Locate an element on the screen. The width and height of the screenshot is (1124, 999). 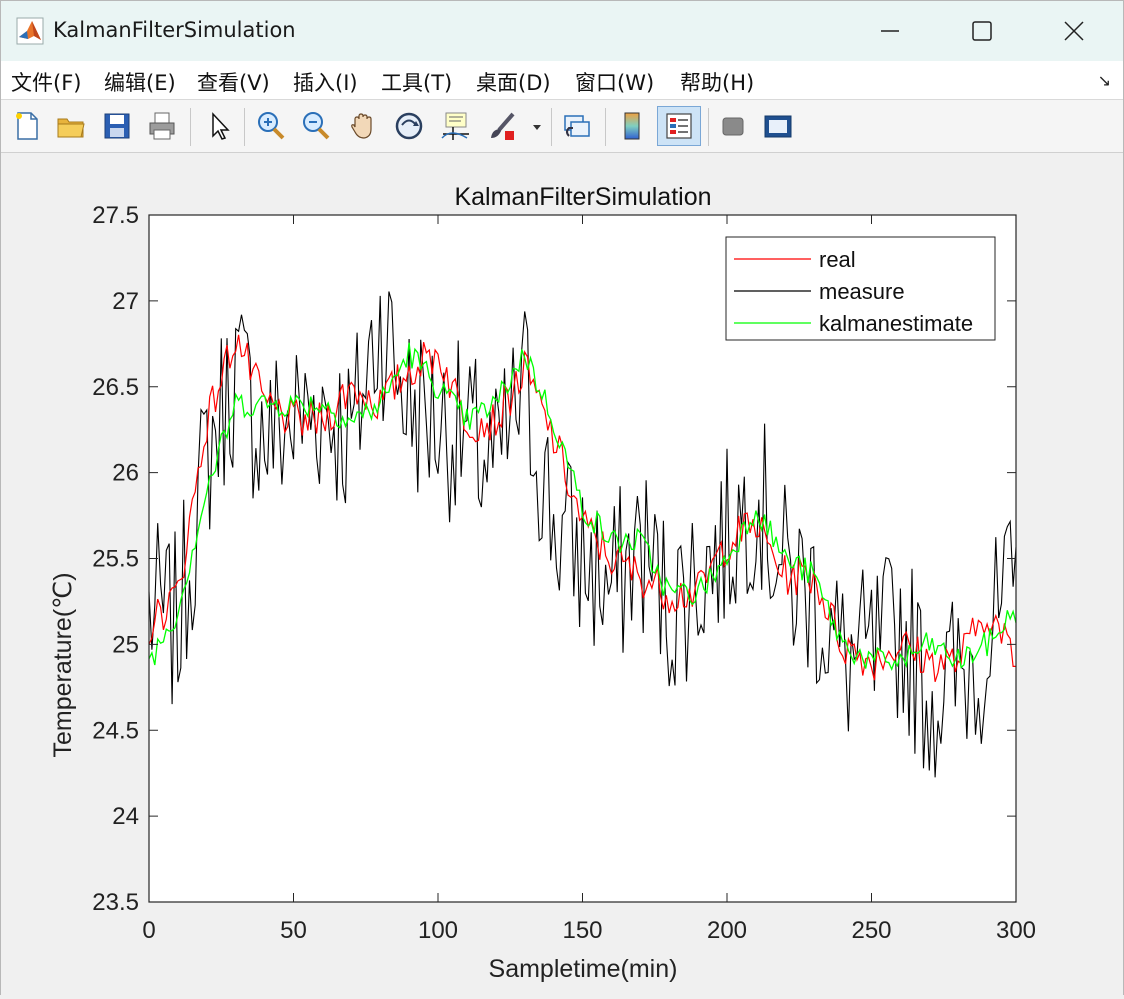
pan-button is located at coordinates (363, 126).